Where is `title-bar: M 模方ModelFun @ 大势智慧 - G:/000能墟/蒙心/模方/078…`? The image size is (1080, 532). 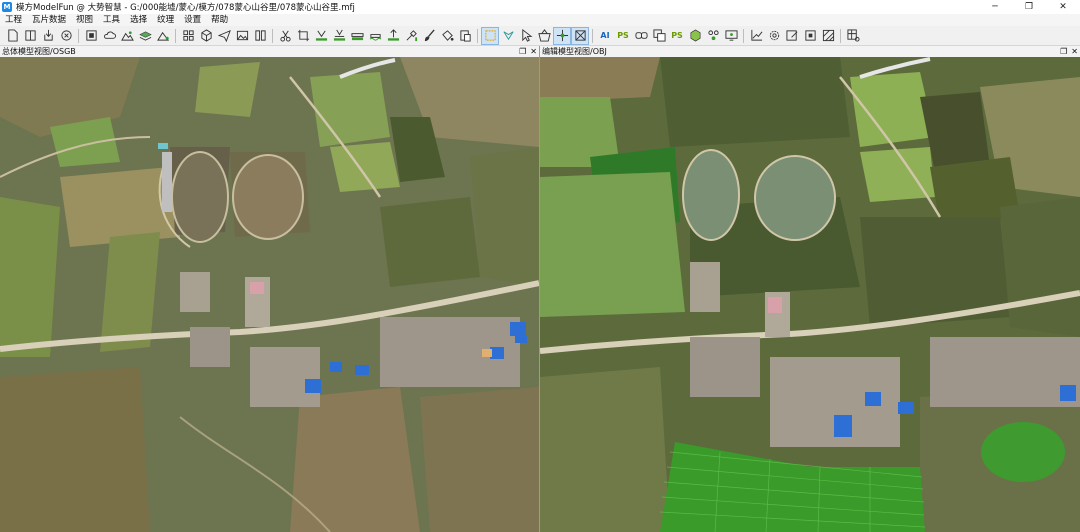 title-bar: M 模方ModelFun @ 大势智慧 - G:/000能墟/蒙心/模方/078… is located at coordinates (540, 7).